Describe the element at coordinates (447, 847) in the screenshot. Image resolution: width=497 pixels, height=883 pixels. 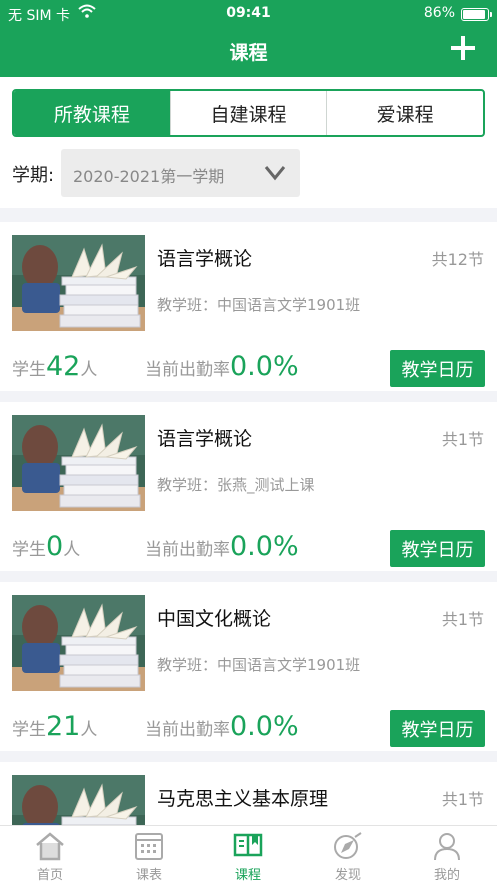
I see `person-icon` at that location.